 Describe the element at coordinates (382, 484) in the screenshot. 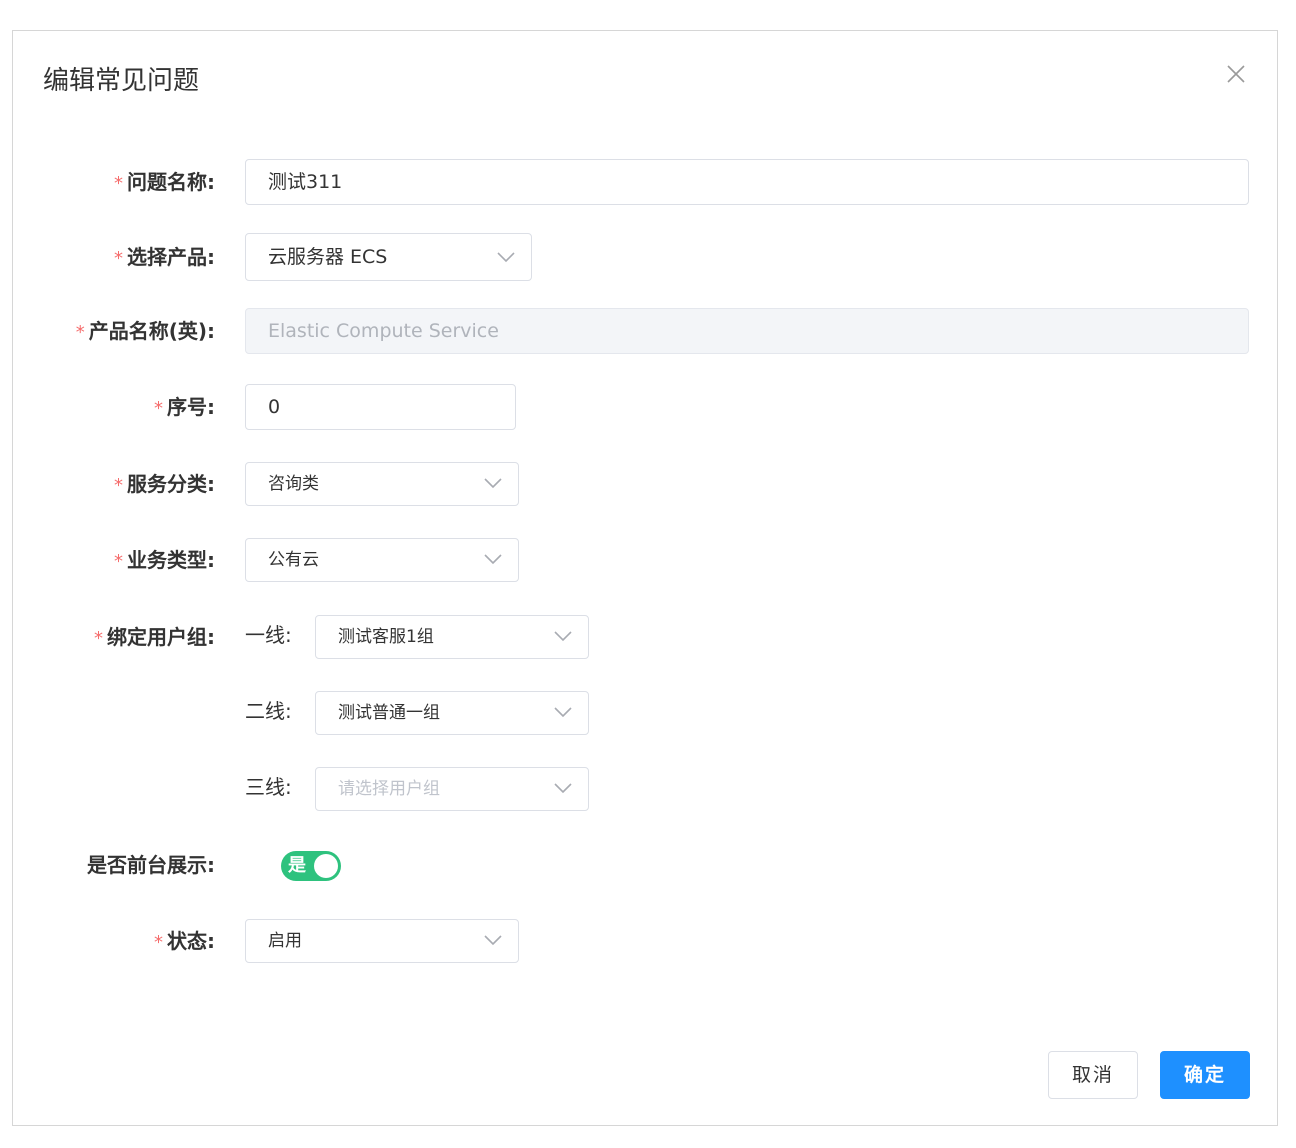

I see `service-category-select: 咨询类` at that location.